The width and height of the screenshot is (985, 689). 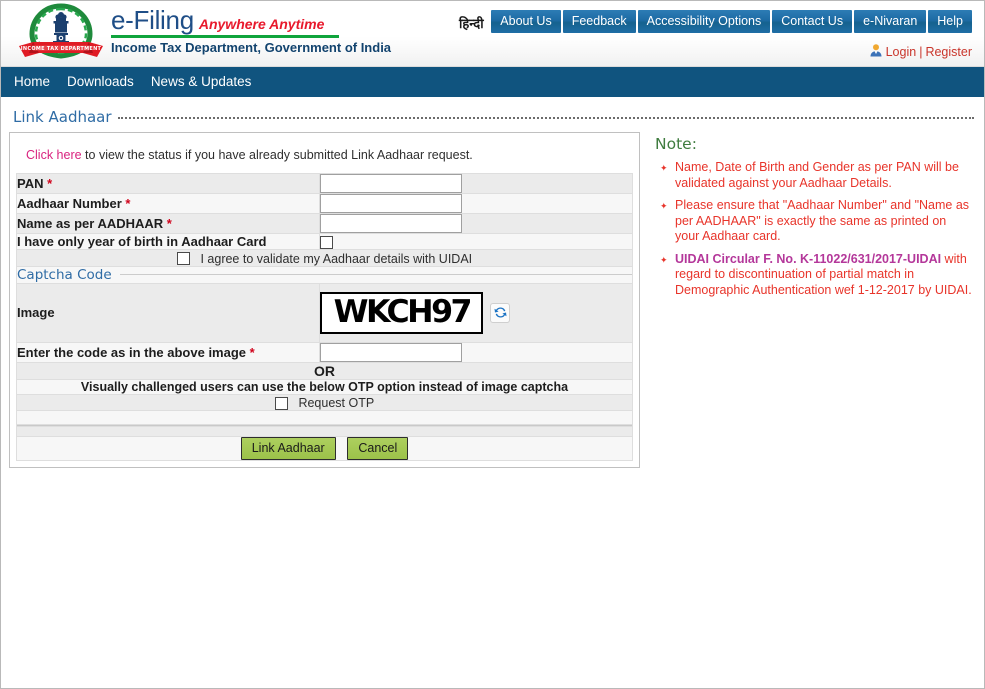 I want to click on account-links: Login | Register, so click(x=920, y=51).